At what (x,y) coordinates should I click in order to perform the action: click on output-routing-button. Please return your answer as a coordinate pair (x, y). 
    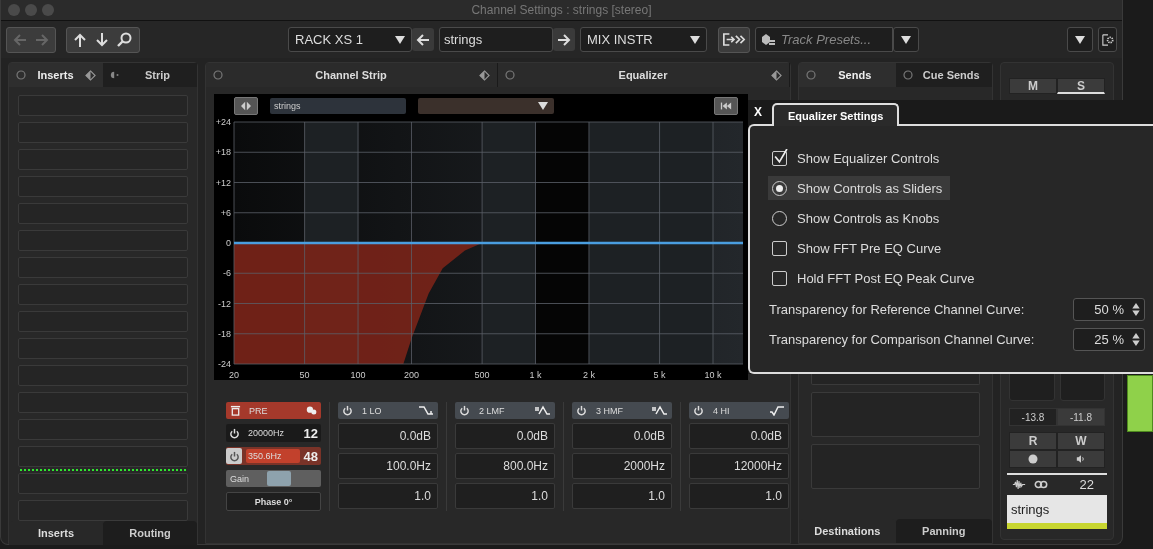
    Looking at the image, I should click on (734, 39).